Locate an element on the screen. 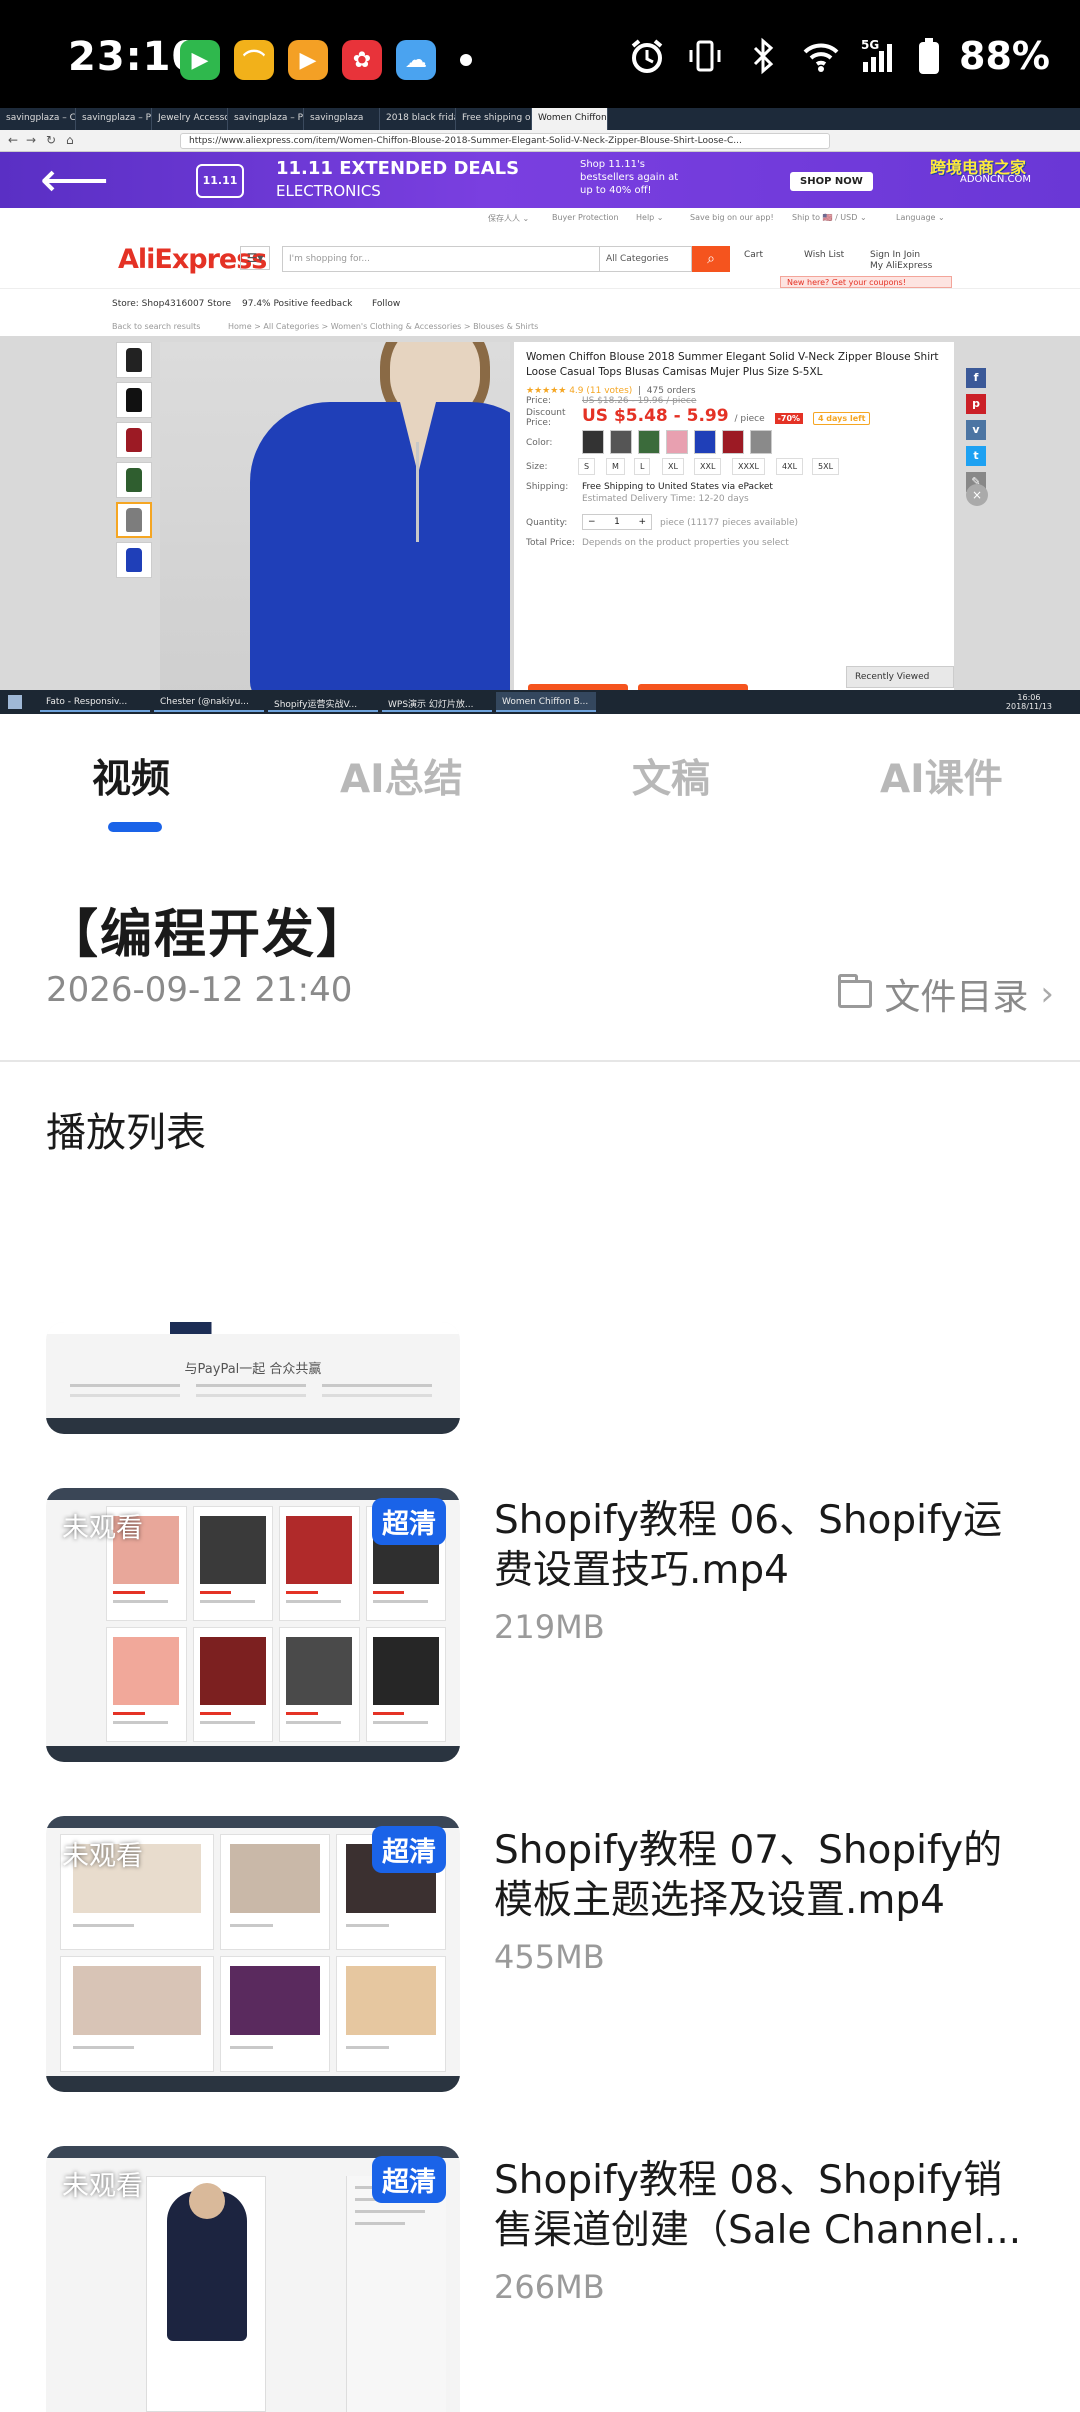 The height and width of the screenshot is (2412, 1080). browser-tab: savingplaza – Cust is located at coordinates (38, 119).